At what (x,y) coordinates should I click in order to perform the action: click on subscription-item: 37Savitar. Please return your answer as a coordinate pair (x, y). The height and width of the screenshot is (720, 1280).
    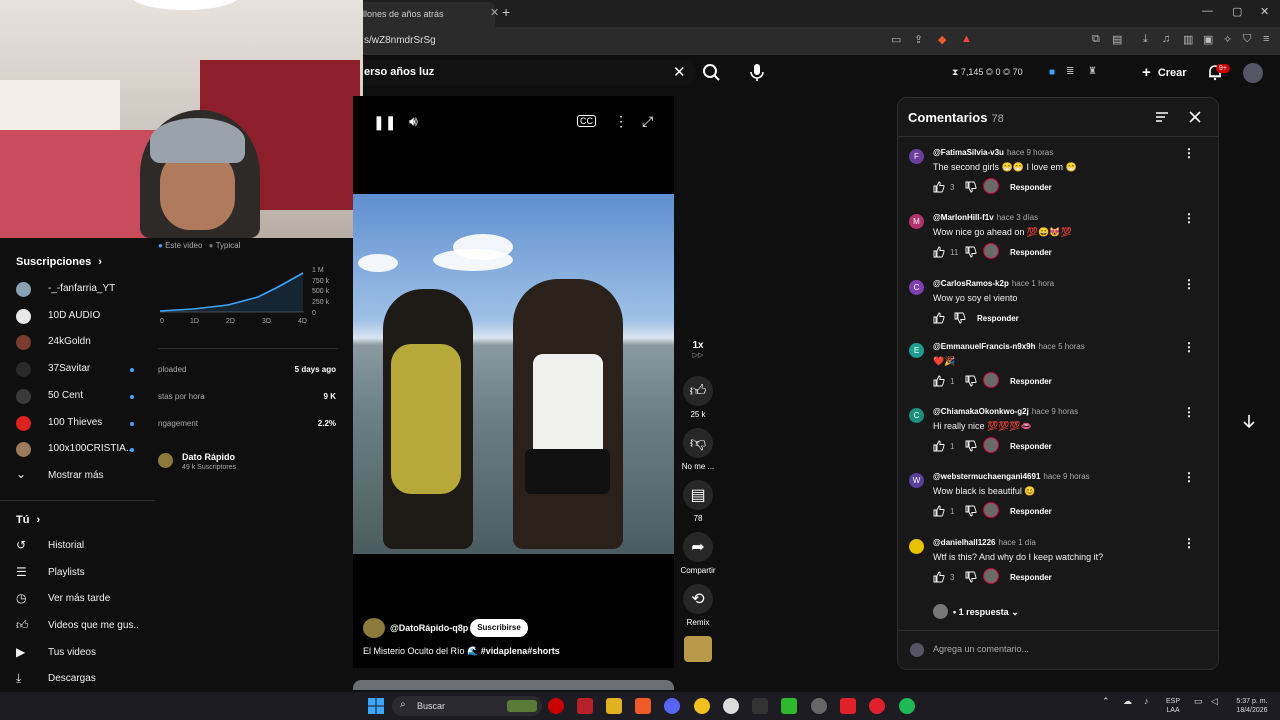
    Looking at the image, I should click on (86, 370).